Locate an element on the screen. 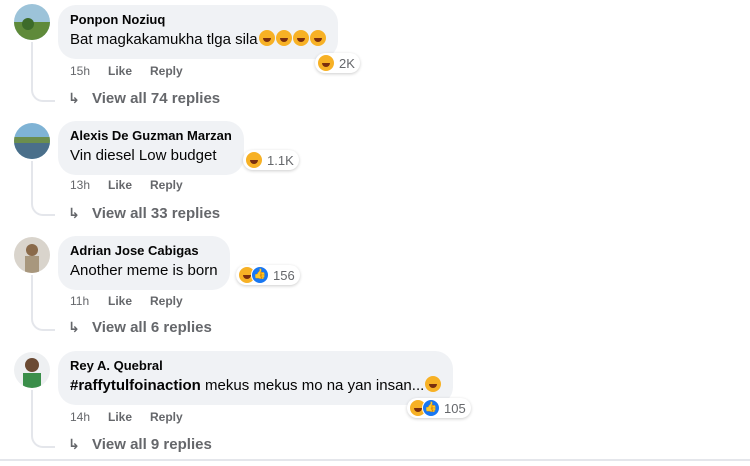 The width and height of the screenshot is (750, 466). comment-text: Bat magkakamukha tlga sila is located at coordinates (198, 40).